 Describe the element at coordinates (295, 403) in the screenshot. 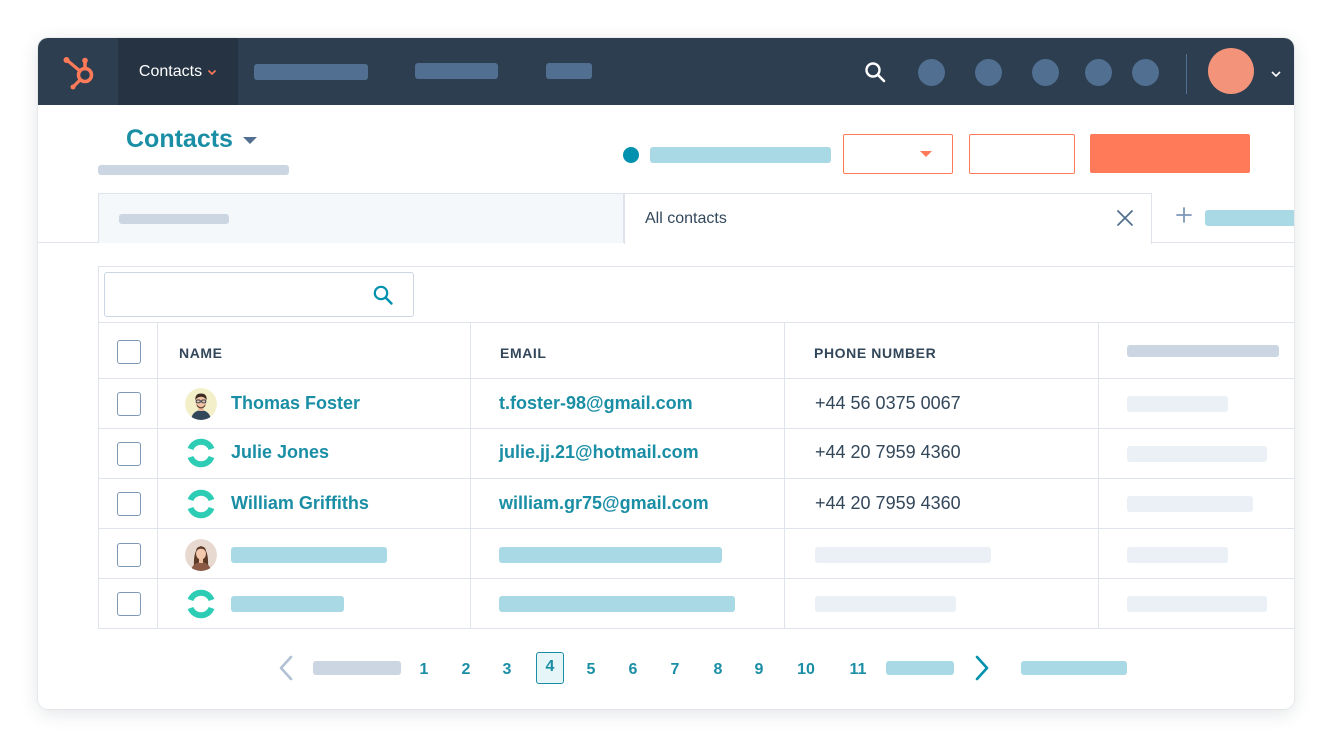

I see `contact-name-link: Thomas Foster` at that location.